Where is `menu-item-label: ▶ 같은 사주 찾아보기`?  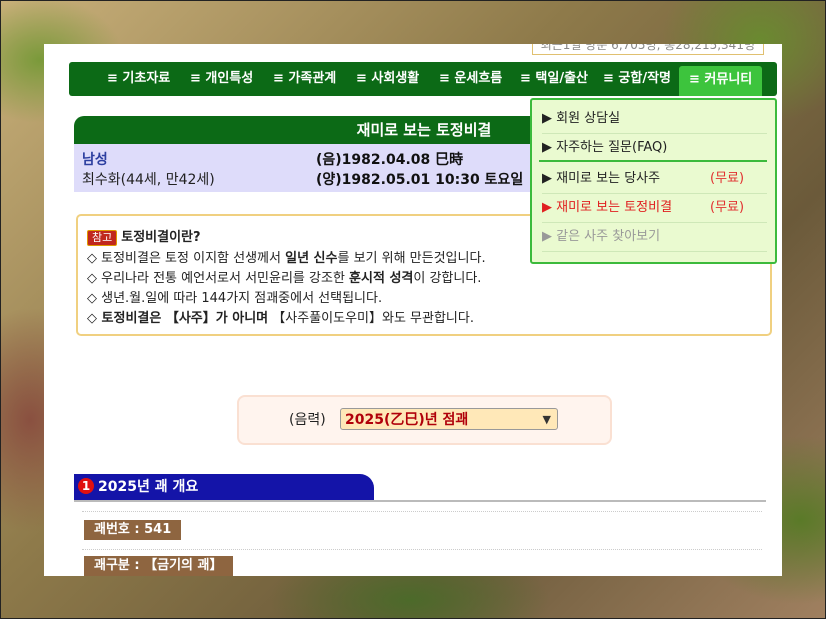
menu-item-label: ▶ 같은 사주 찾아보기 is located at coordinates (601, 236).